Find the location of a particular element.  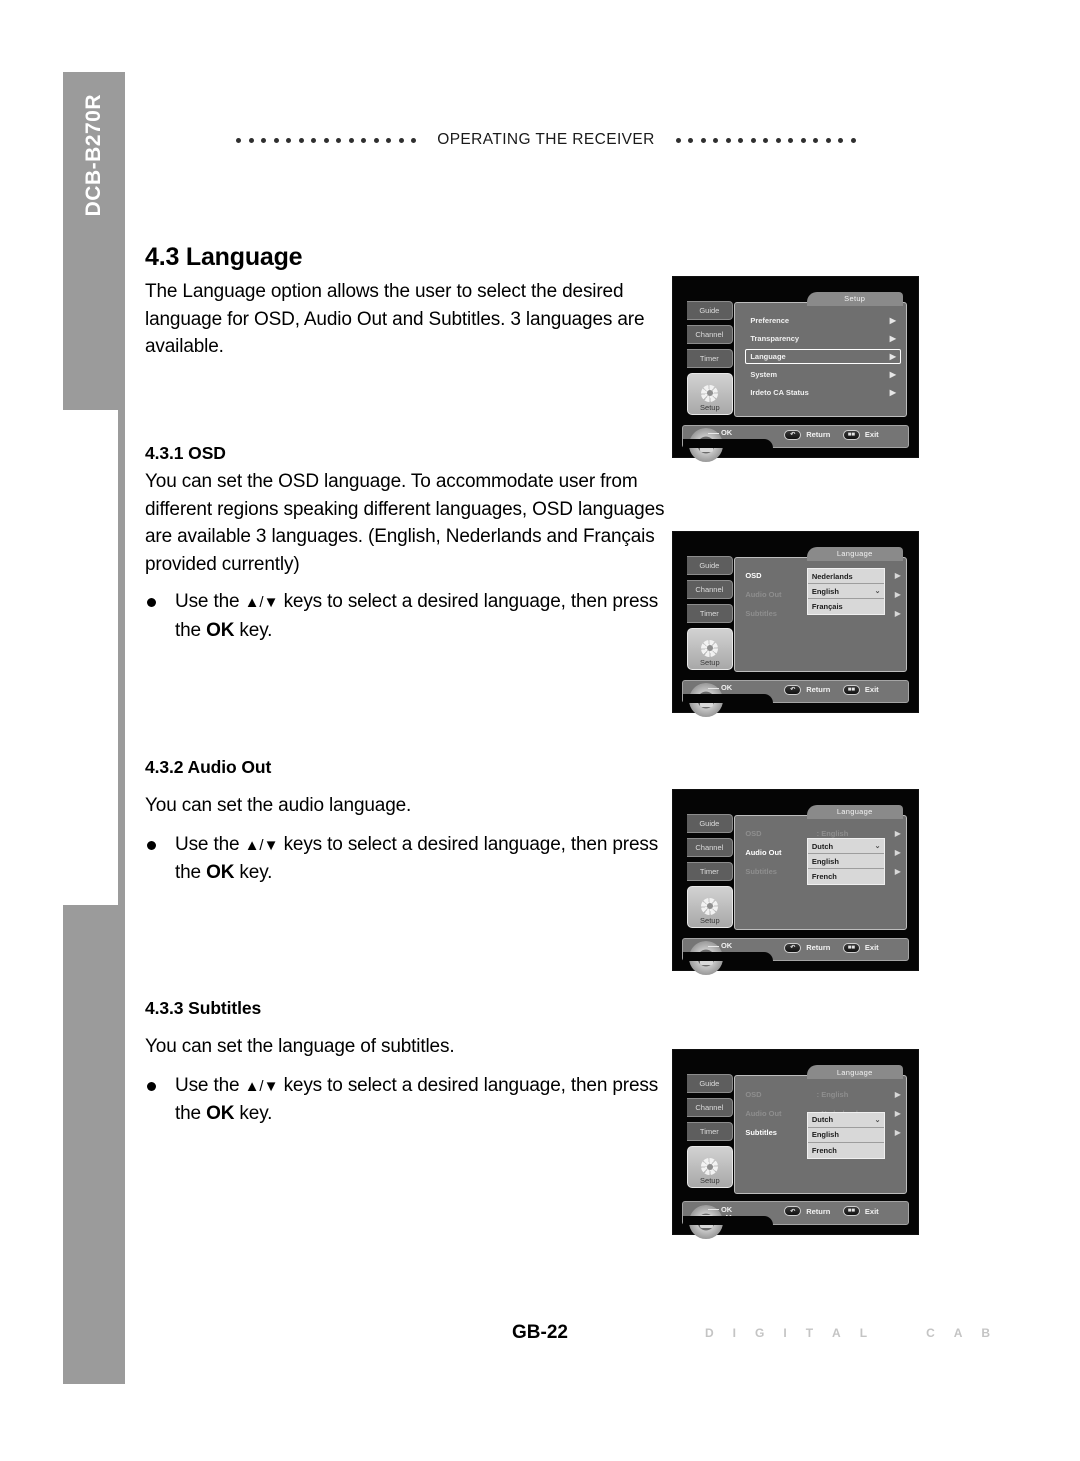

language-row-osd: OSD: English ▶ is located at coordinates (823, 1094).